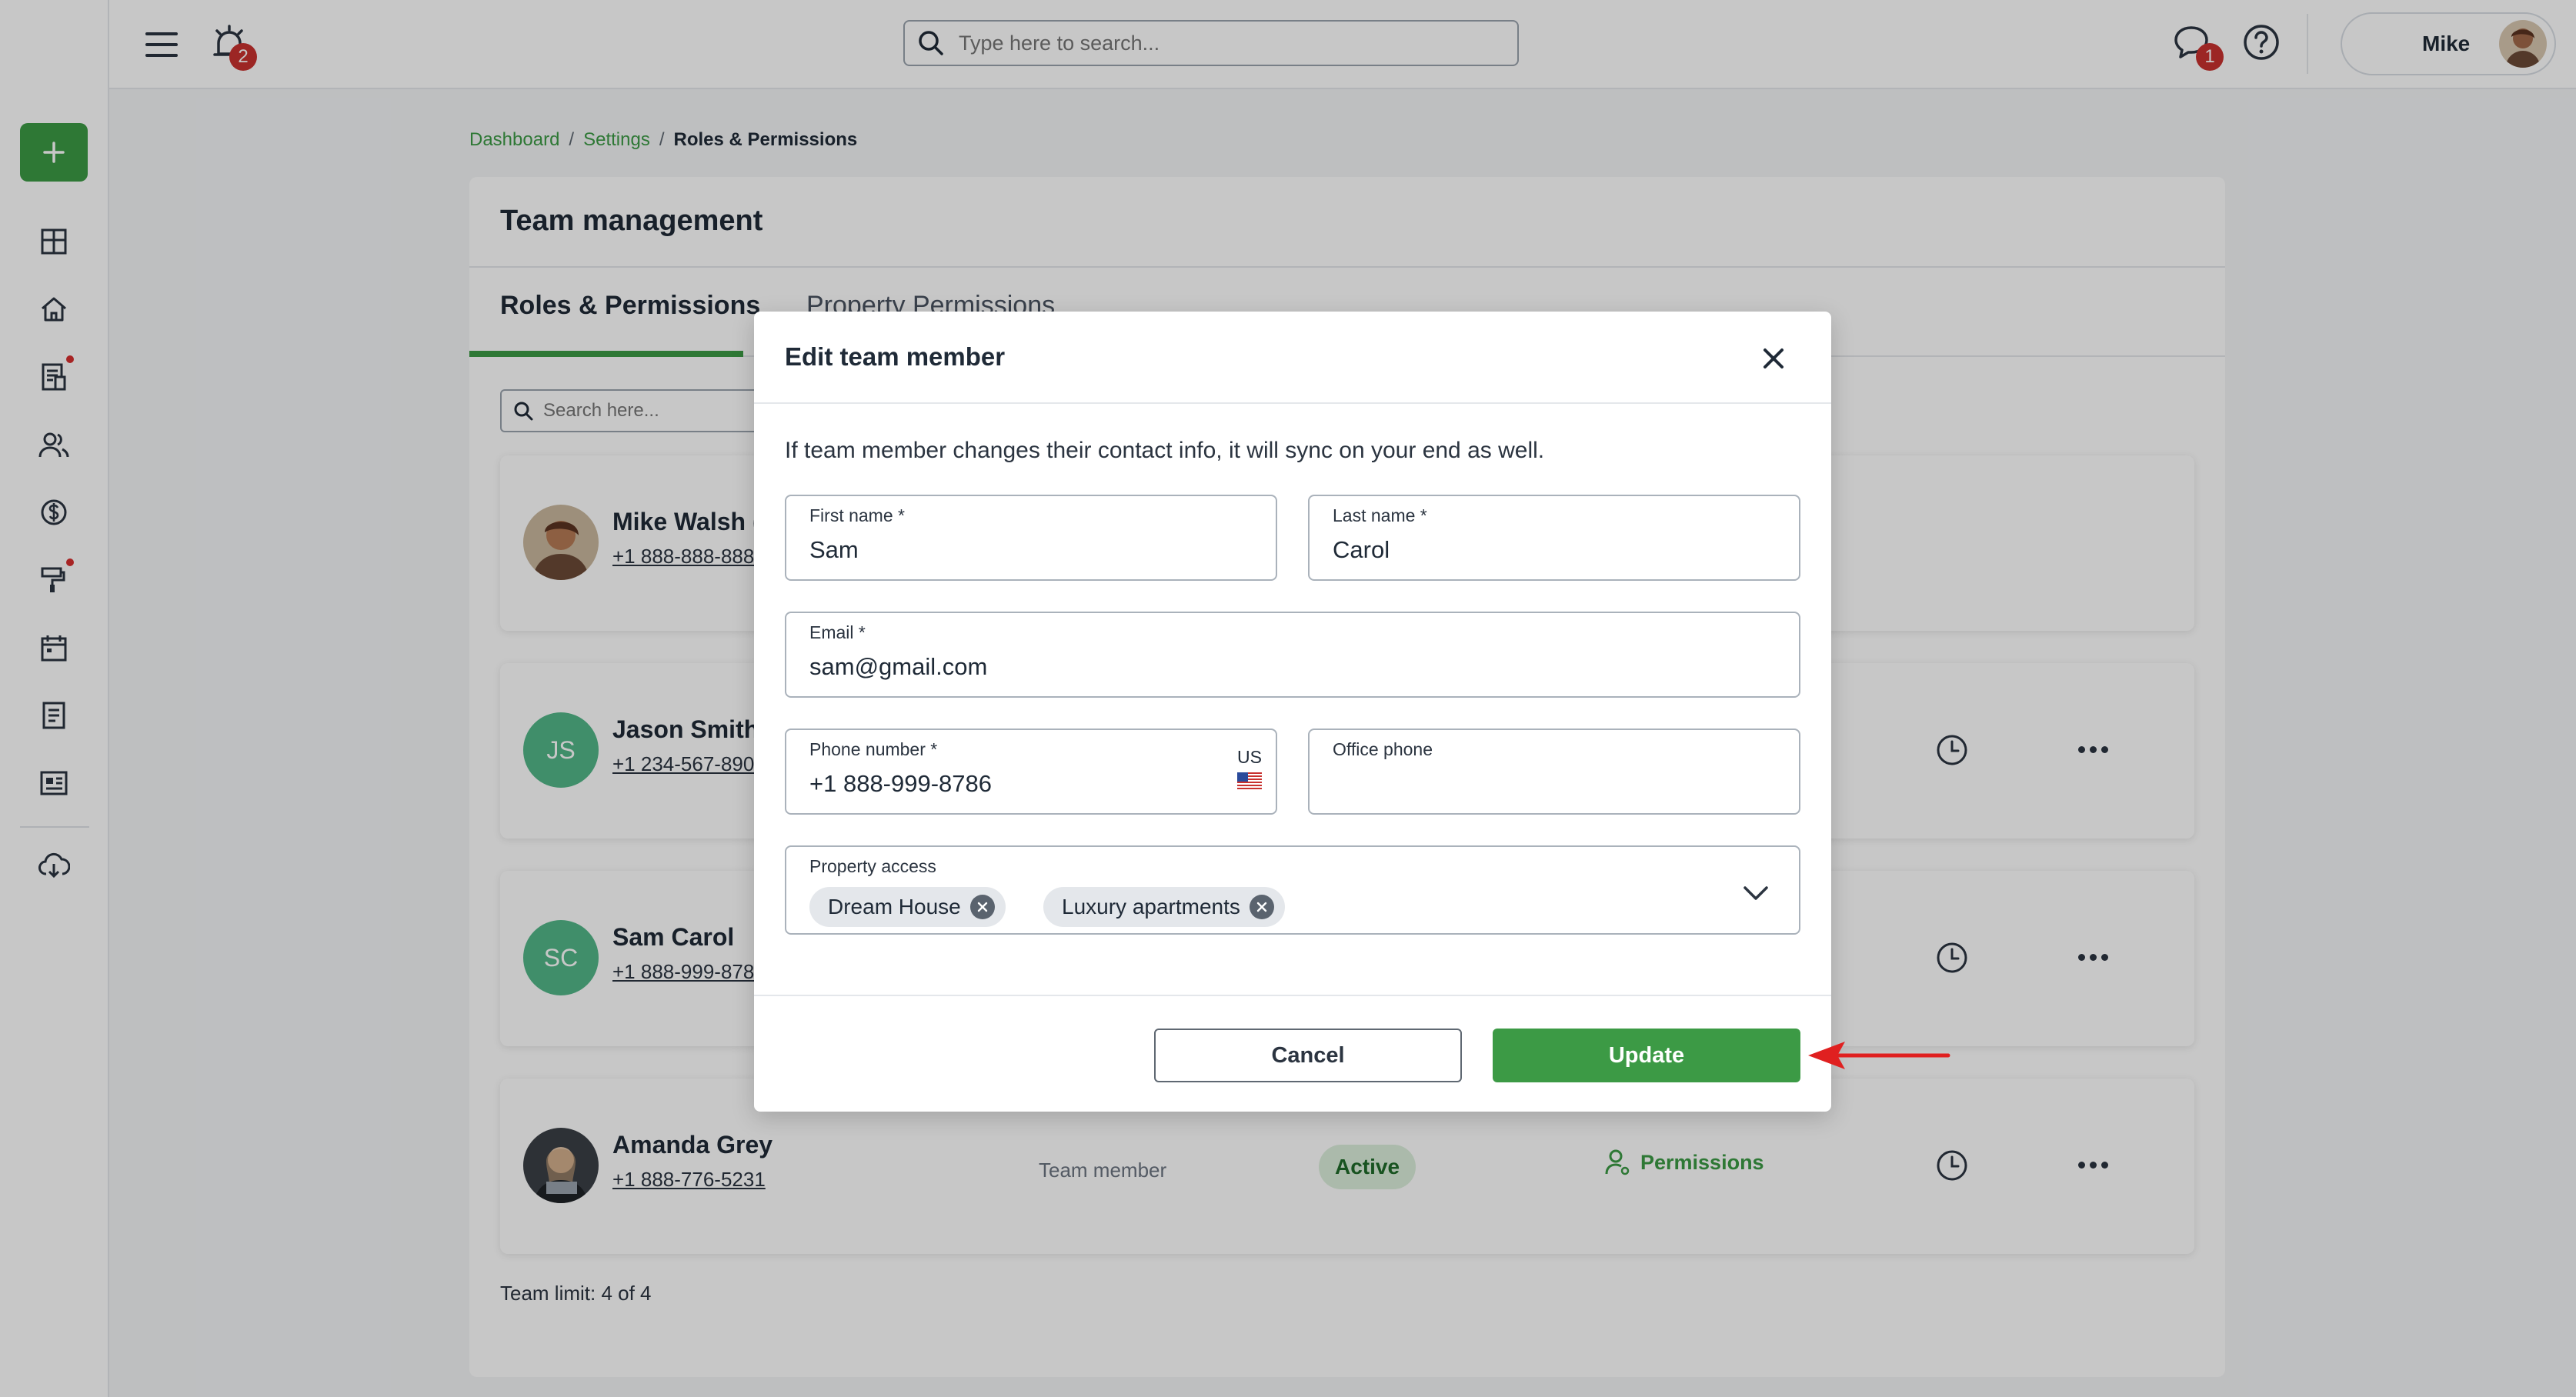 This screenshot has width=2576, height=1397. What do you see at coordinates (1647, 1055) in the screenshot?
I see `update-button: Update` at bounding box center [1647, 1055].